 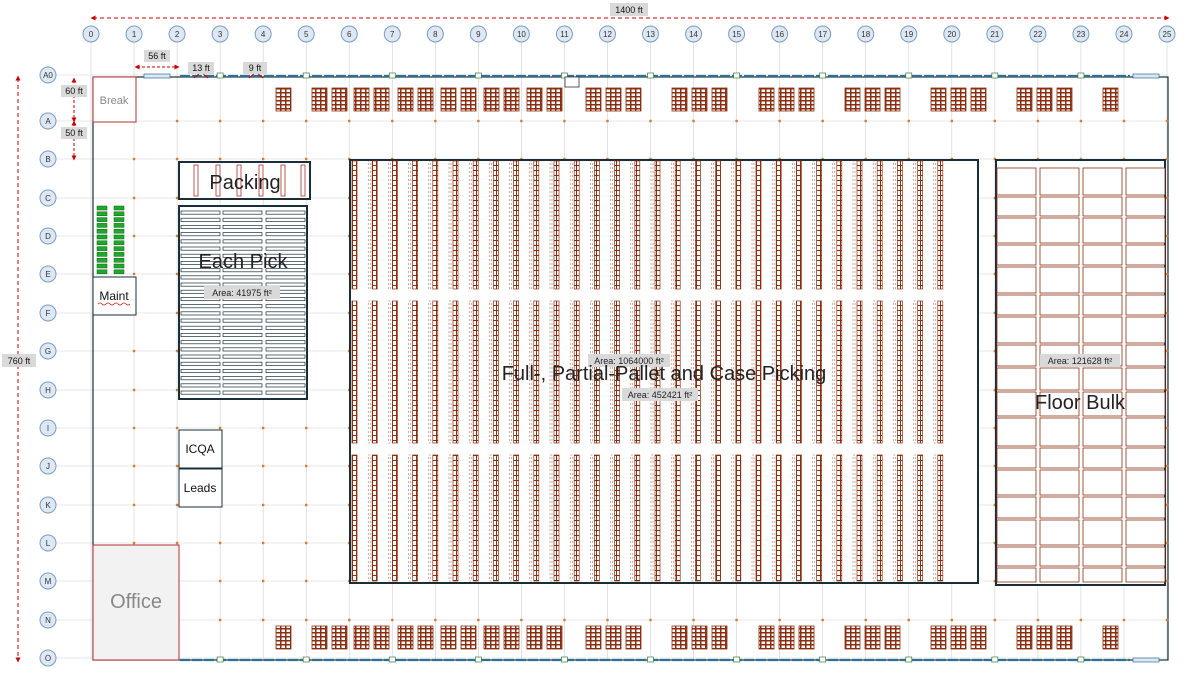 I want to click on column-marker-label: 4, so click(x=263, y=34).